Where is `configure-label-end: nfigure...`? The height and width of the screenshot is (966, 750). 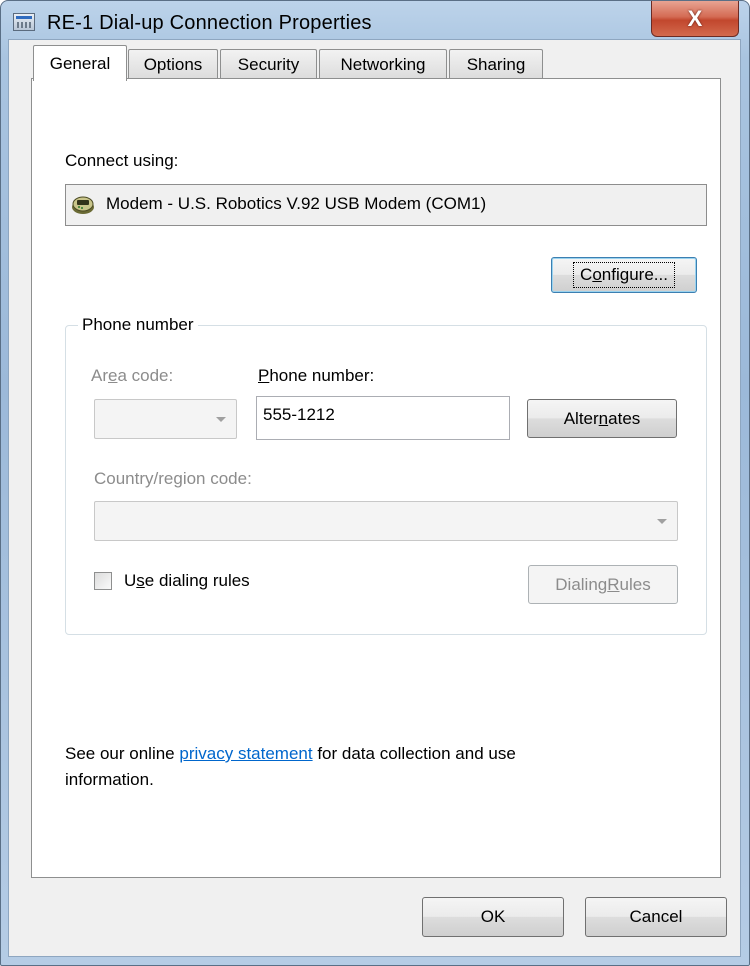 configure-label-end: nfigure... is located at coordinates (634, 274).